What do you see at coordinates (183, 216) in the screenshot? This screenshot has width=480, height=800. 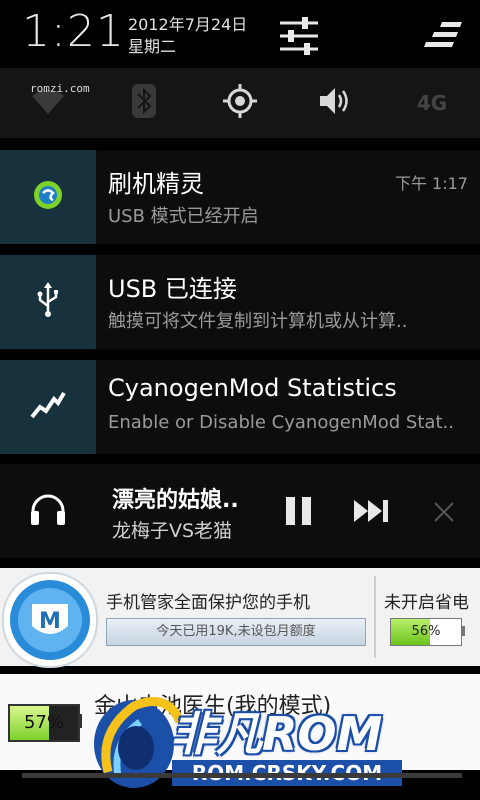 I see `notification-subtitle: USB 模式已经开启` at bounding box center [183, 216].